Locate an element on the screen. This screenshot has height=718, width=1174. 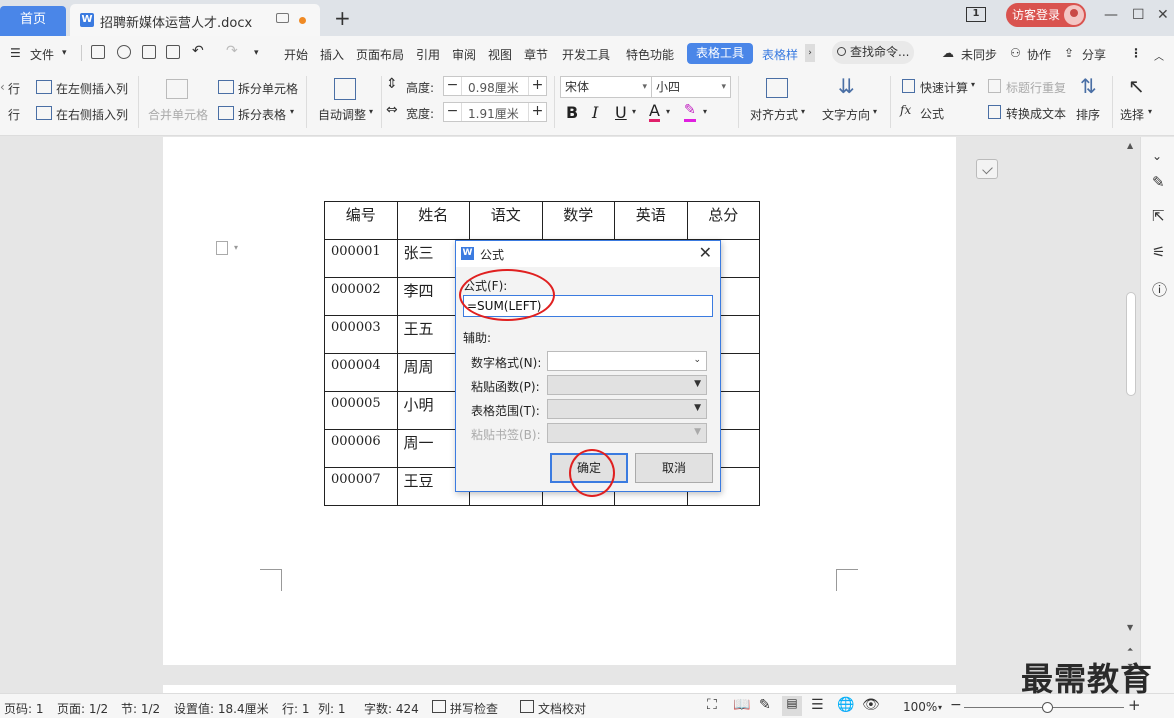
table-cell: 000006 is located at coordinates (361, 448).